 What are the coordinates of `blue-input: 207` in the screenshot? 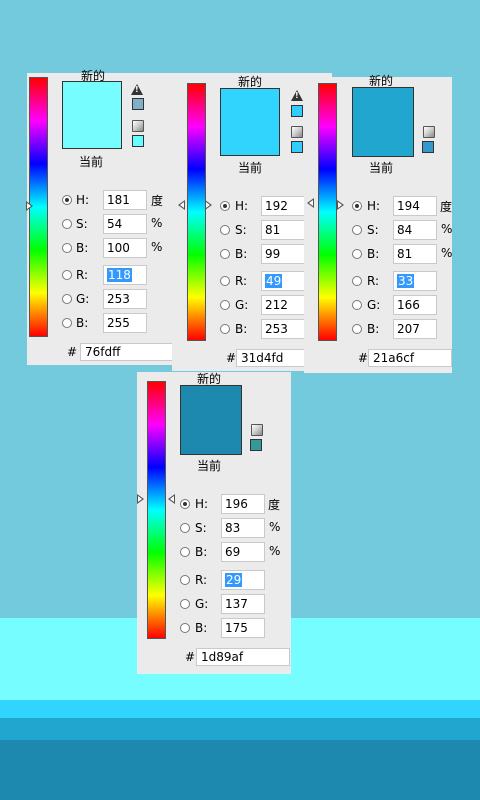 It's located at (415, 329).